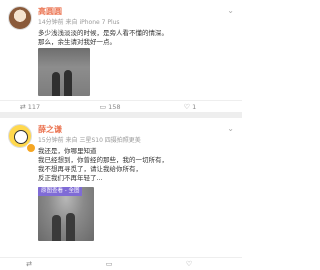 The height and width of the screenshot is (270, 320). Describe the element at coordinates (60, 191) in the screenshot. I see `photo-tag: 原图查看 - 全图` at that location.